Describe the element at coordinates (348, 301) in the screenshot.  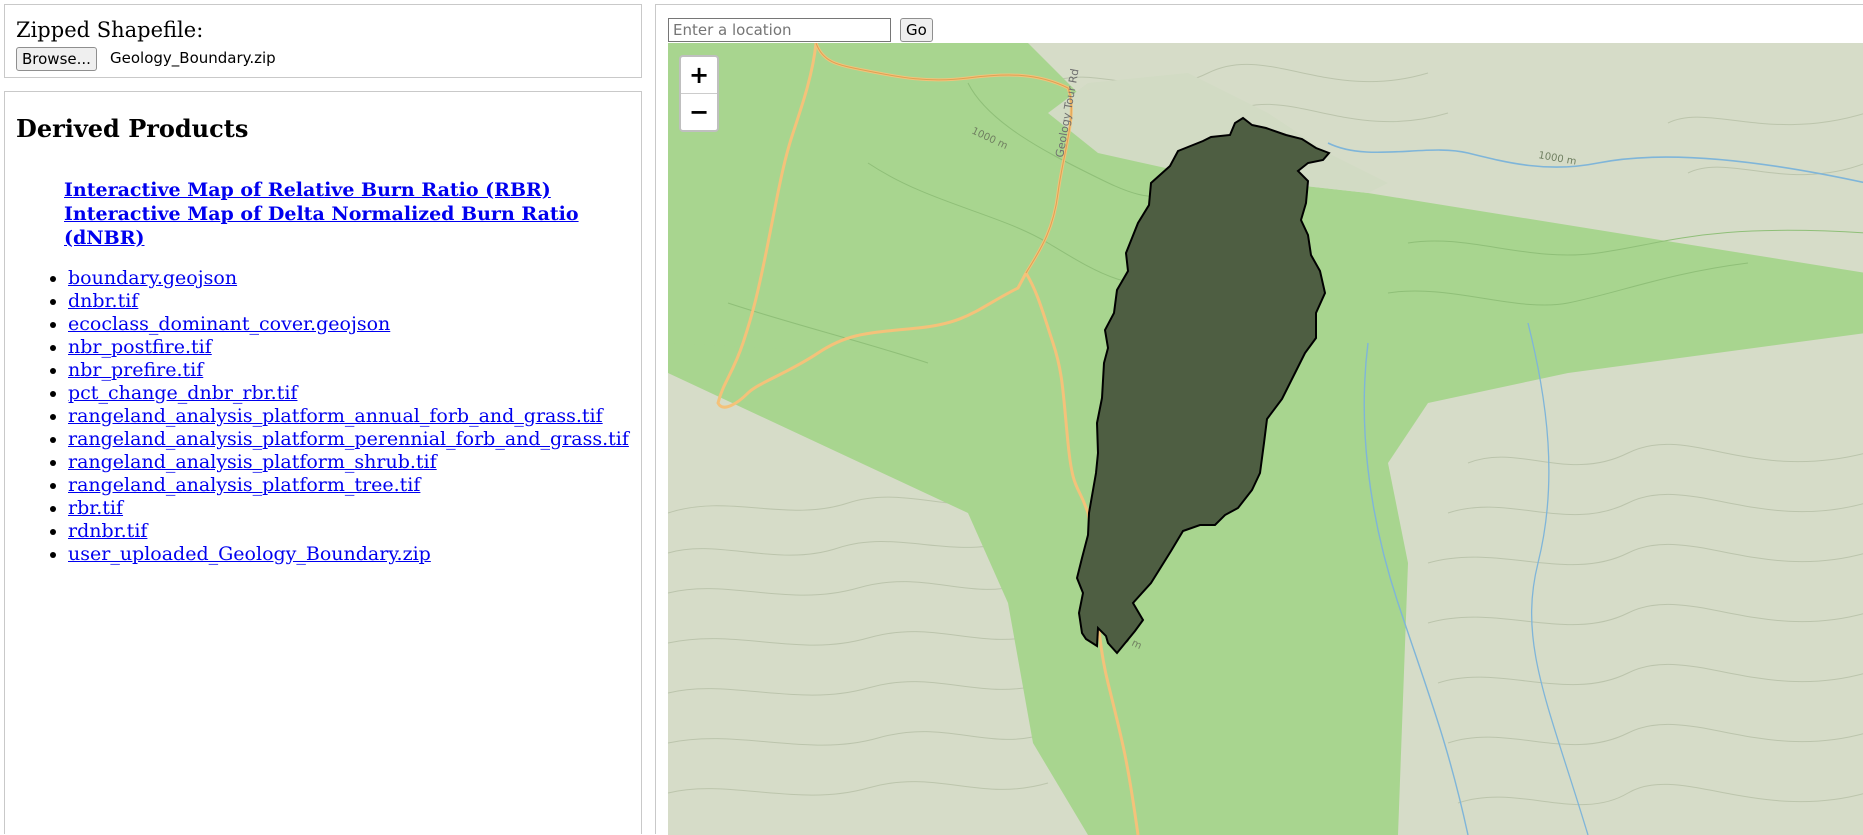
I see `list-item: dnbr.tif` at that location.